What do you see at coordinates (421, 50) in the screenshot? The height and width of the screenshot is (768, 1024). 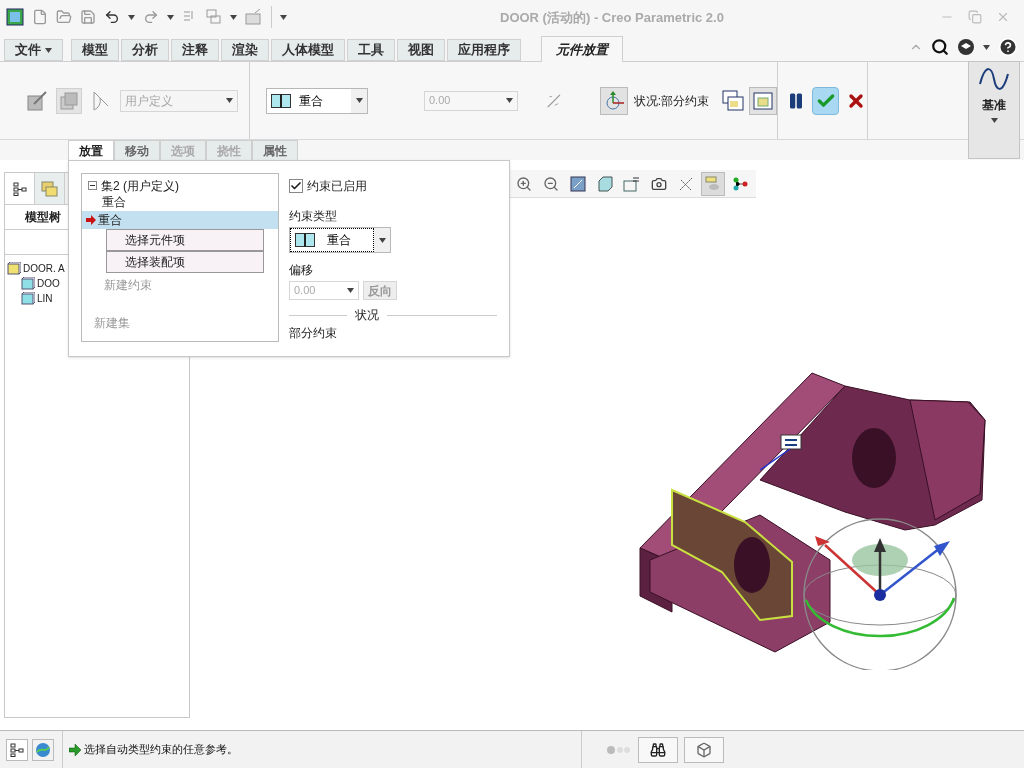 I see `ribbon-tab: 视图` at bounding box center [421, 50].